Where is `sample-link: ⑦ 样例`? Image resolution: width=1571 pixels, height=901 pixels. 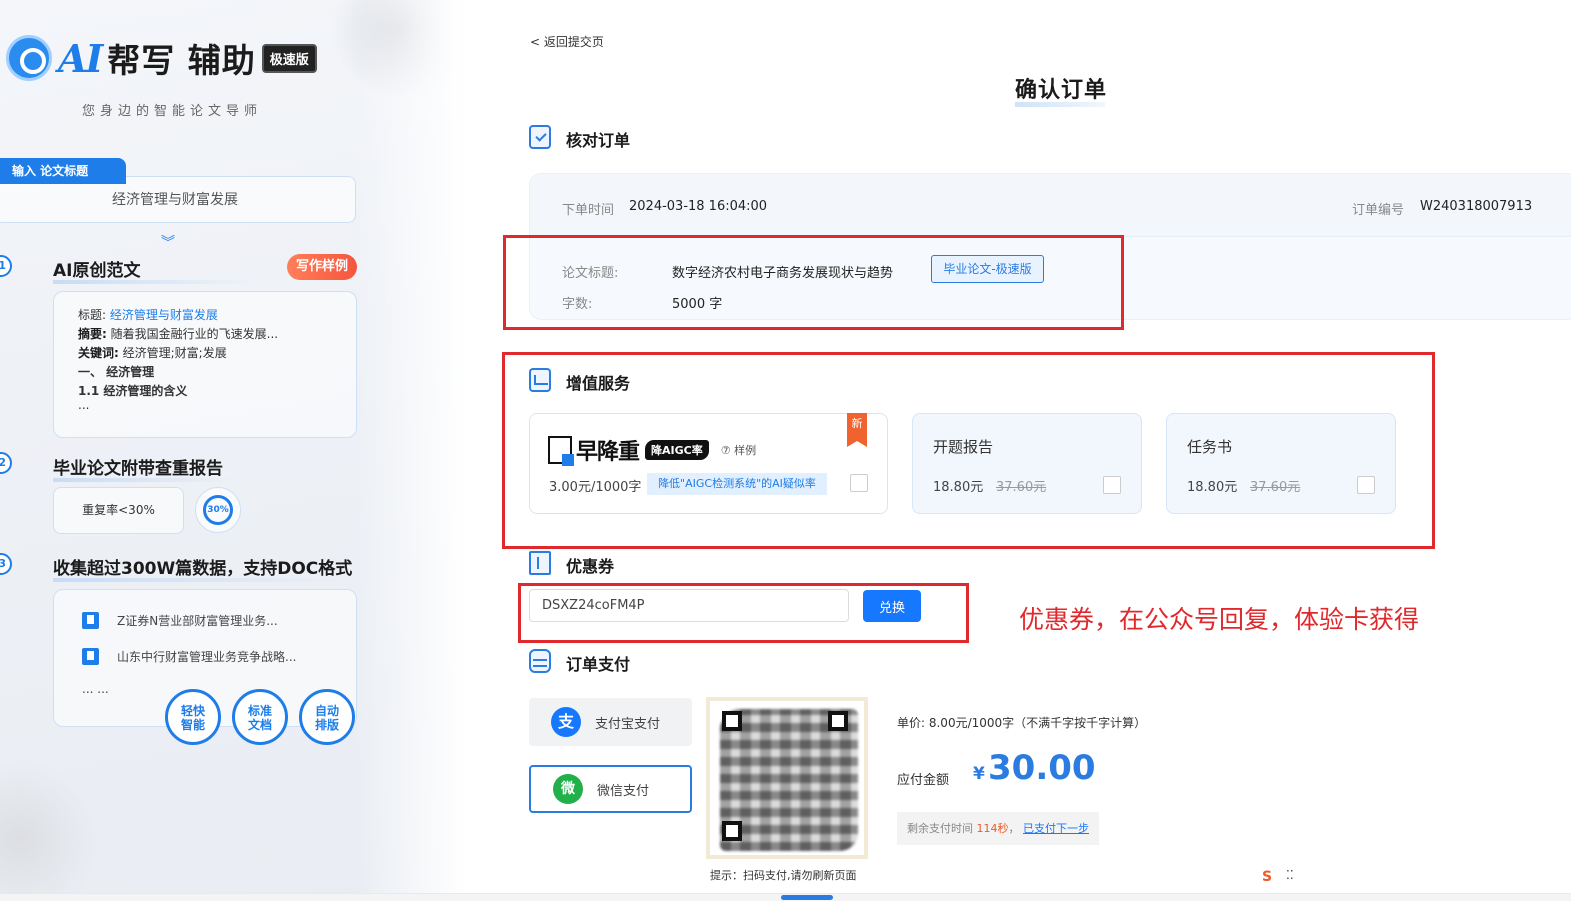
sample-link: ⑦ 样例 is located at coordinates (738, 450).